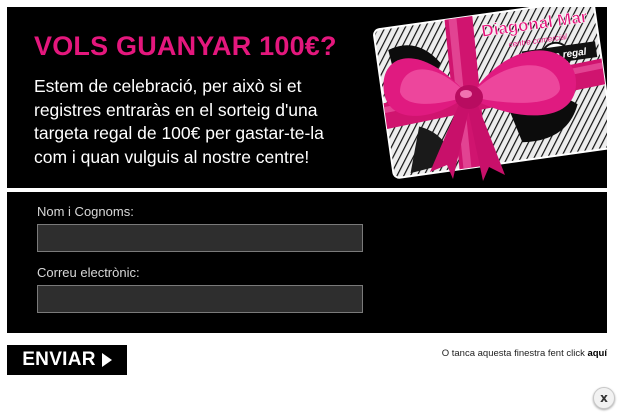  Describe the element at coordinates (106, 360) in the screenshot. I see `play-icon` at that location.